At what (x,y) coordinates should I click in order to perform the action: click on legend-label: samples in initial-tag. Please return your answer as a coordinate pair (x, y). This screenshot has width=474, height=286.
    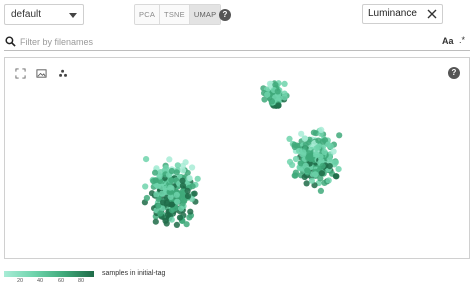
    Looking at the image, I should click on (134, 273).